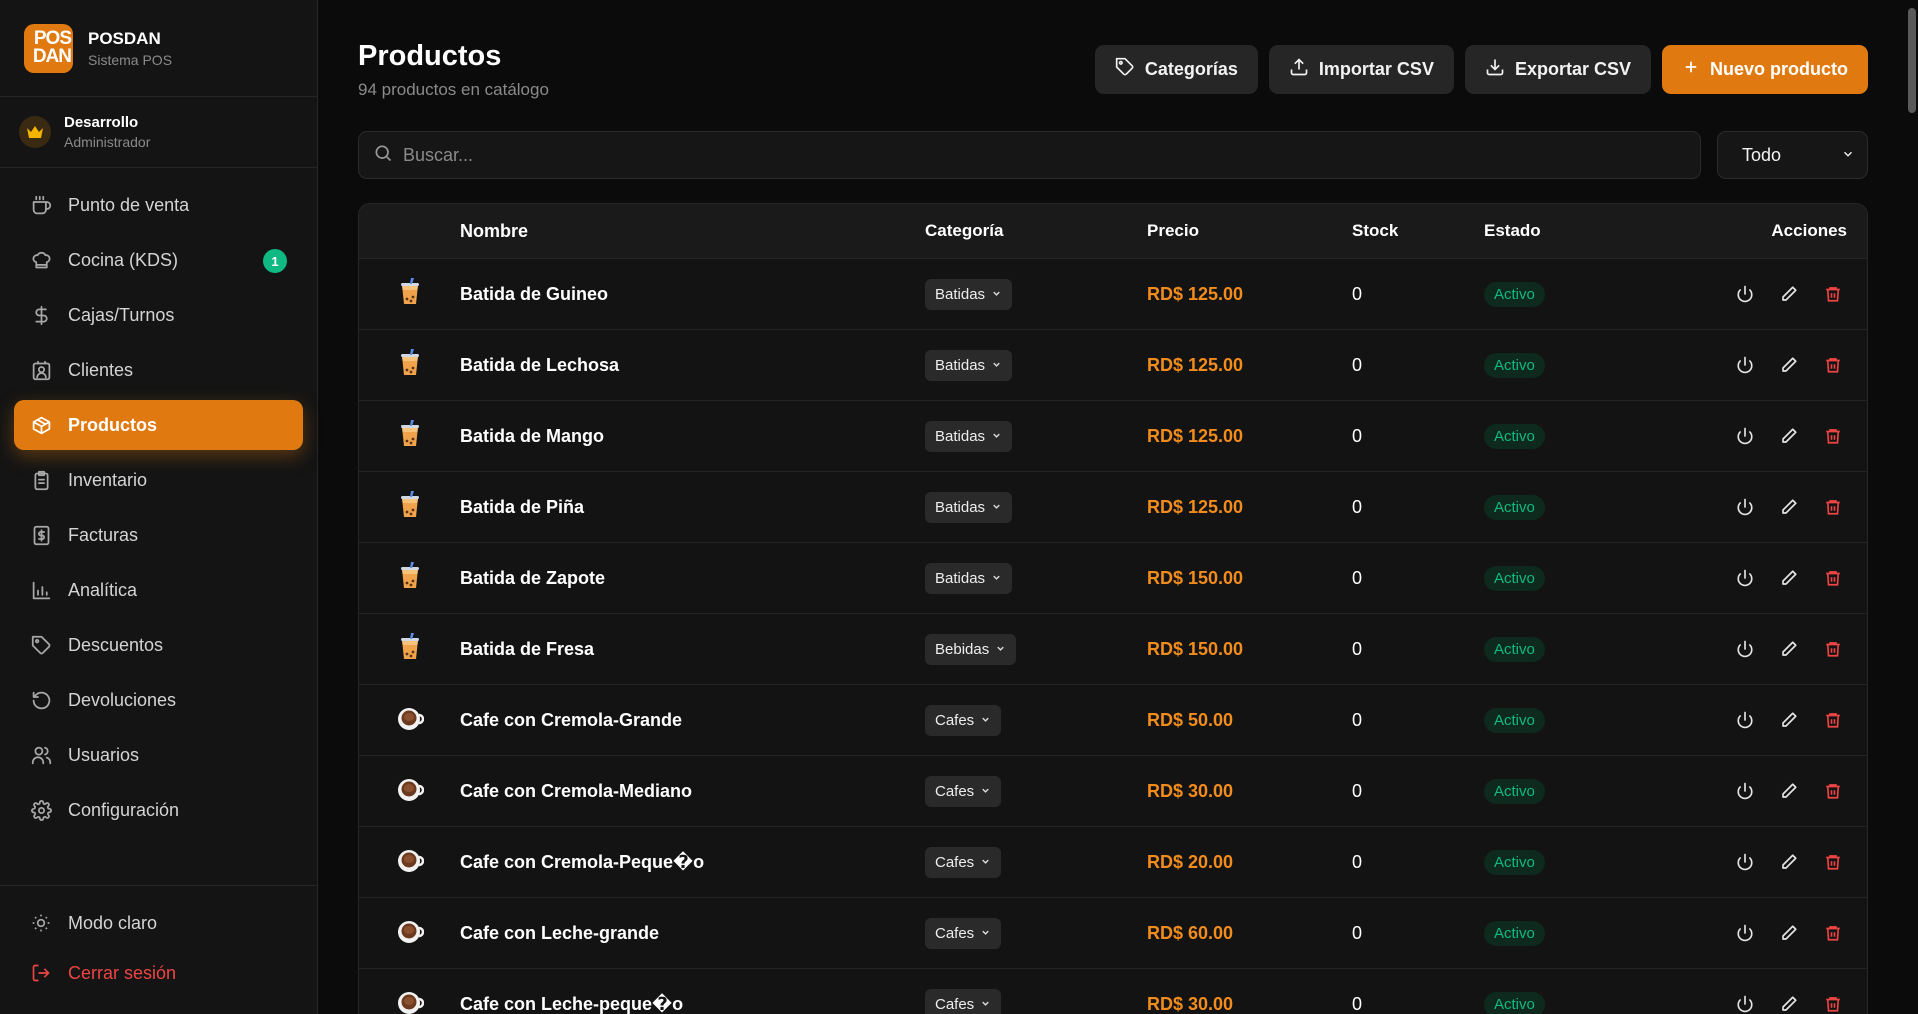  What do you see at coordinates (1113, 649) in the screenshot?
I see `table-row: Batida de Fresa Bebidas RD$ 150.00 0 Activo` at bounding box center [1113, 649].